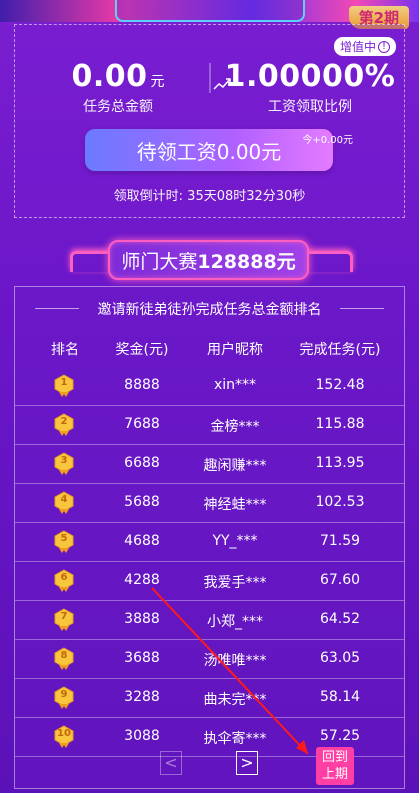 The image size is (419, 793). I want to click on today-plus-label: 今+0.00元, so click(327, 140).